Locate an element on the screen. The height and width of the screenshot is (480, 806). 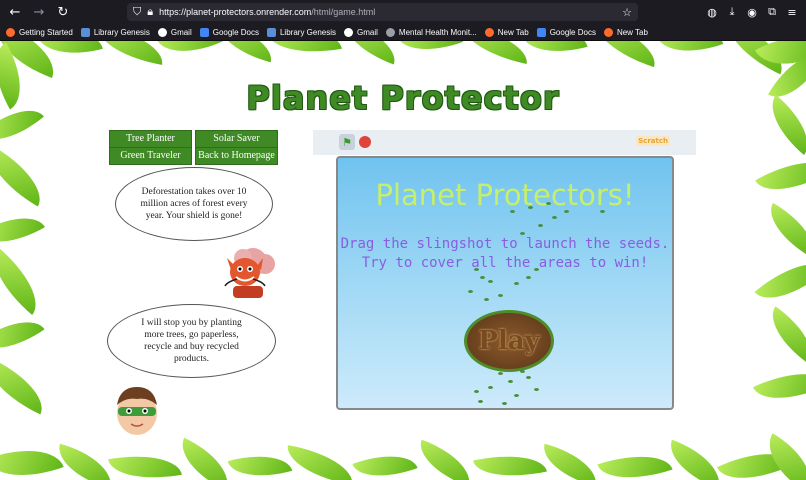
instructions-line-1: Drag the slingshot to launch the seeds. is located at coordinates (505, 244).